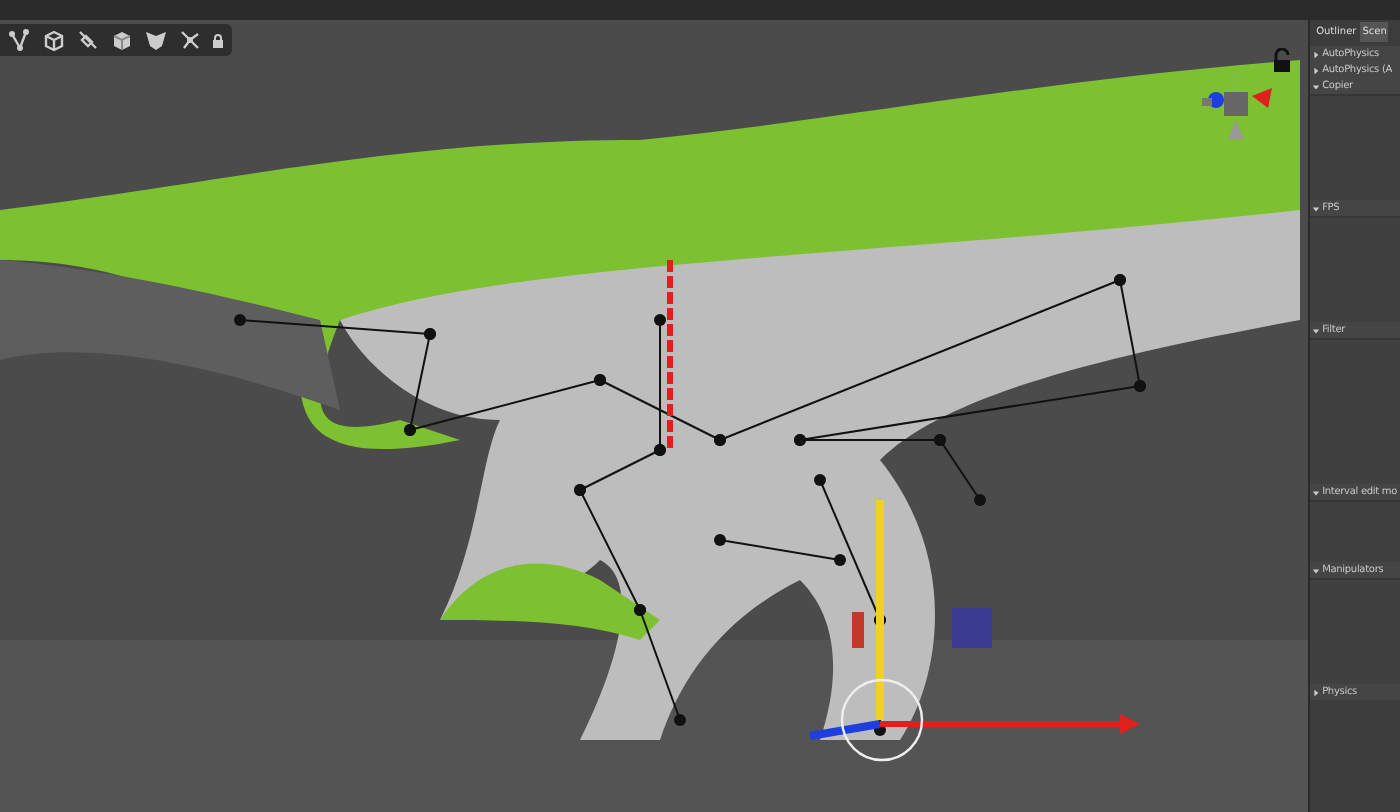  Describe the element at coordinates (122, 40) in the screenshot. I see `solid-cube-icon` at that location.